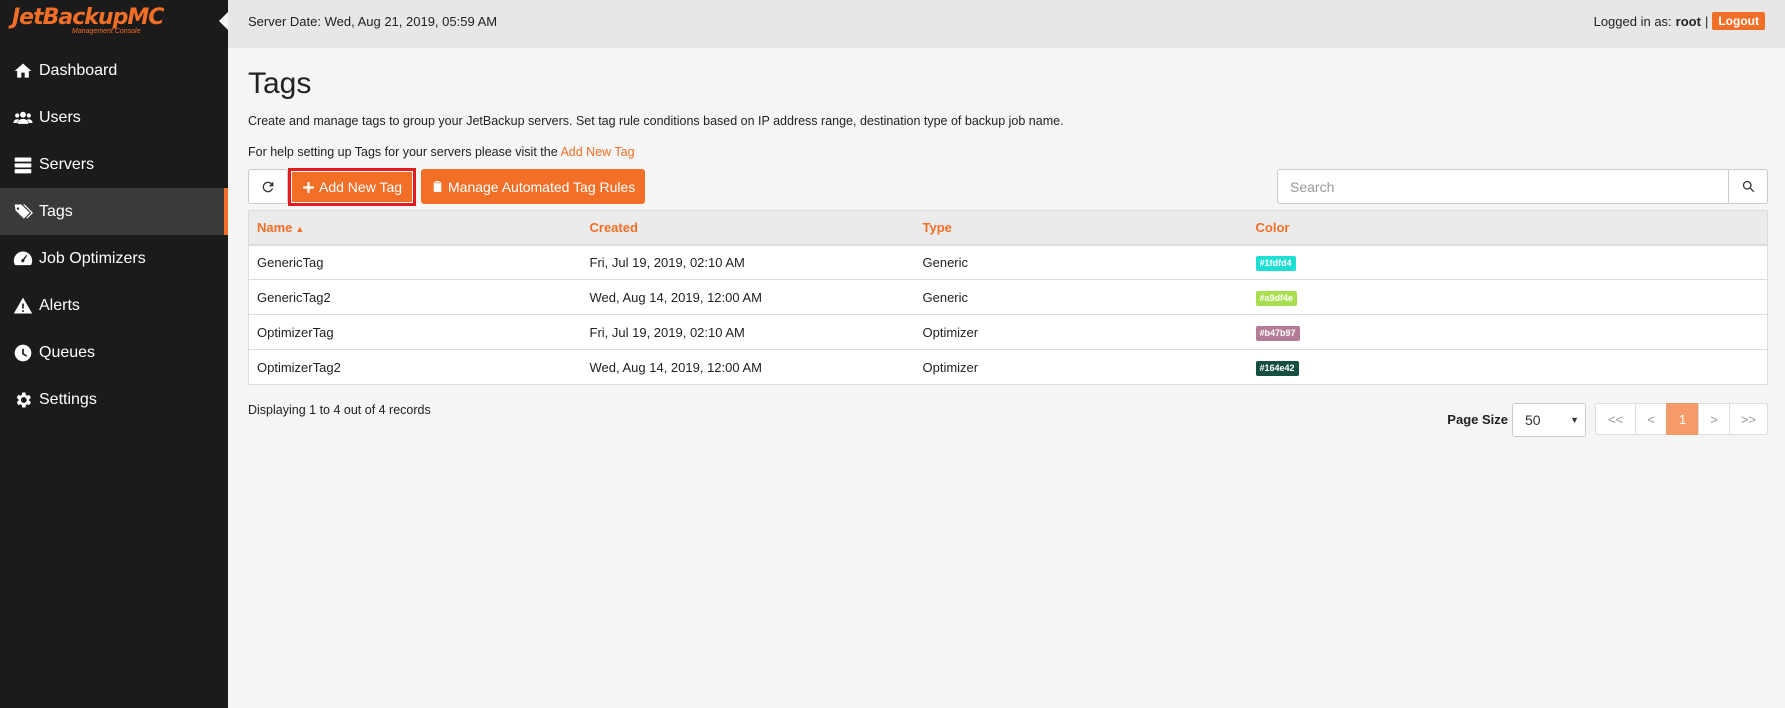 This screenshot has width=1785, height=708. What do you see at coordinates (114, 211) in the screenshot?
I see `sidebar-item-tags: Tags` at bounding box center [114, 211].